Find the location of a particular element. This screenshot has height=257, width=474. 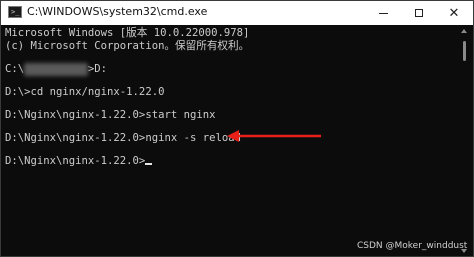

minimize-icon is located at coordinates (383, 13).